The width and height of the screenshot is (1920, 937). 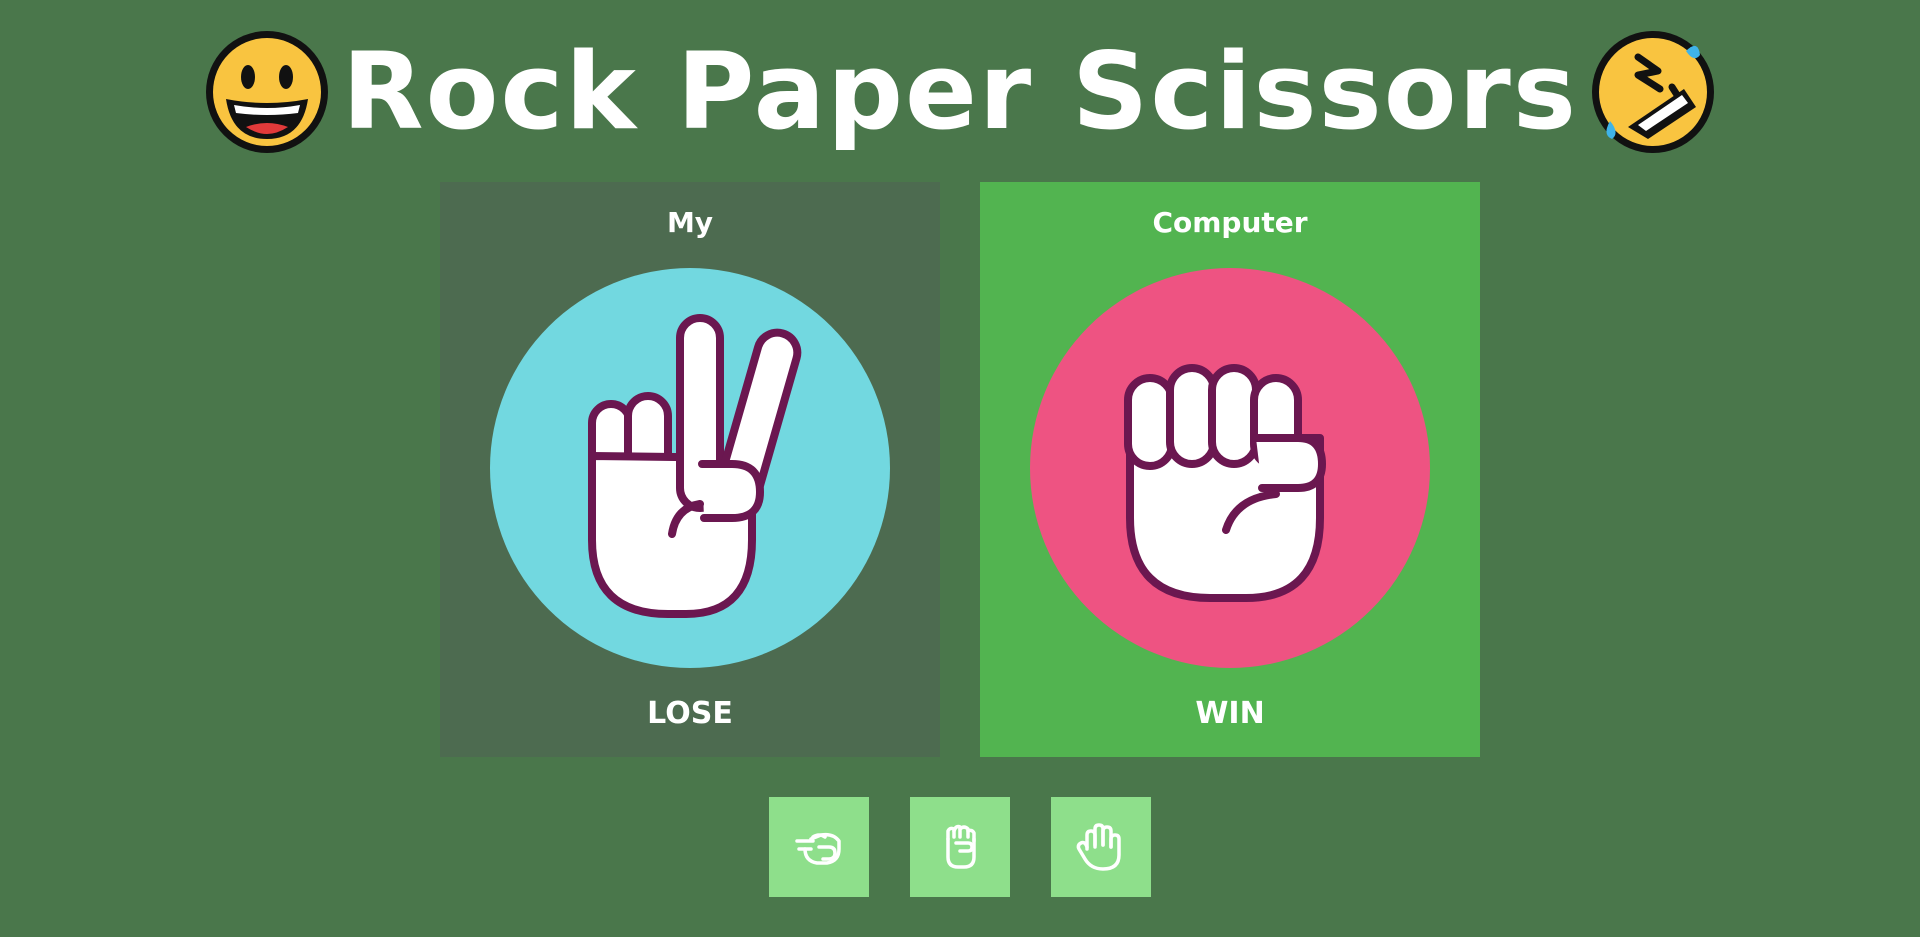 What do you see at coordinates (1230, 713) in the screenshot?
I see `computer-result: WIN` at bounding box center [1230, 713].